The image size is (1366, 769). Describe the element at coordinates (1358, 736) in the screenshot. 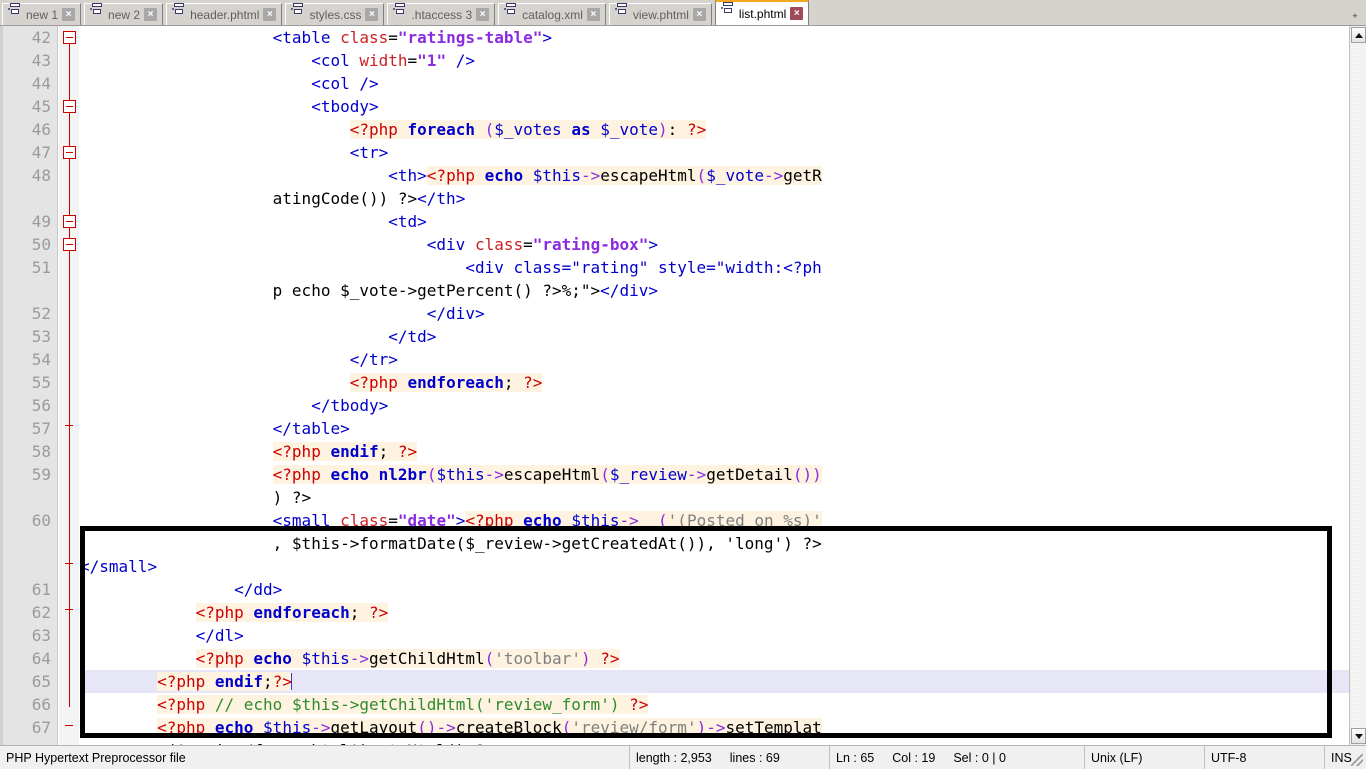

I see `scroll-down-button` at that location.